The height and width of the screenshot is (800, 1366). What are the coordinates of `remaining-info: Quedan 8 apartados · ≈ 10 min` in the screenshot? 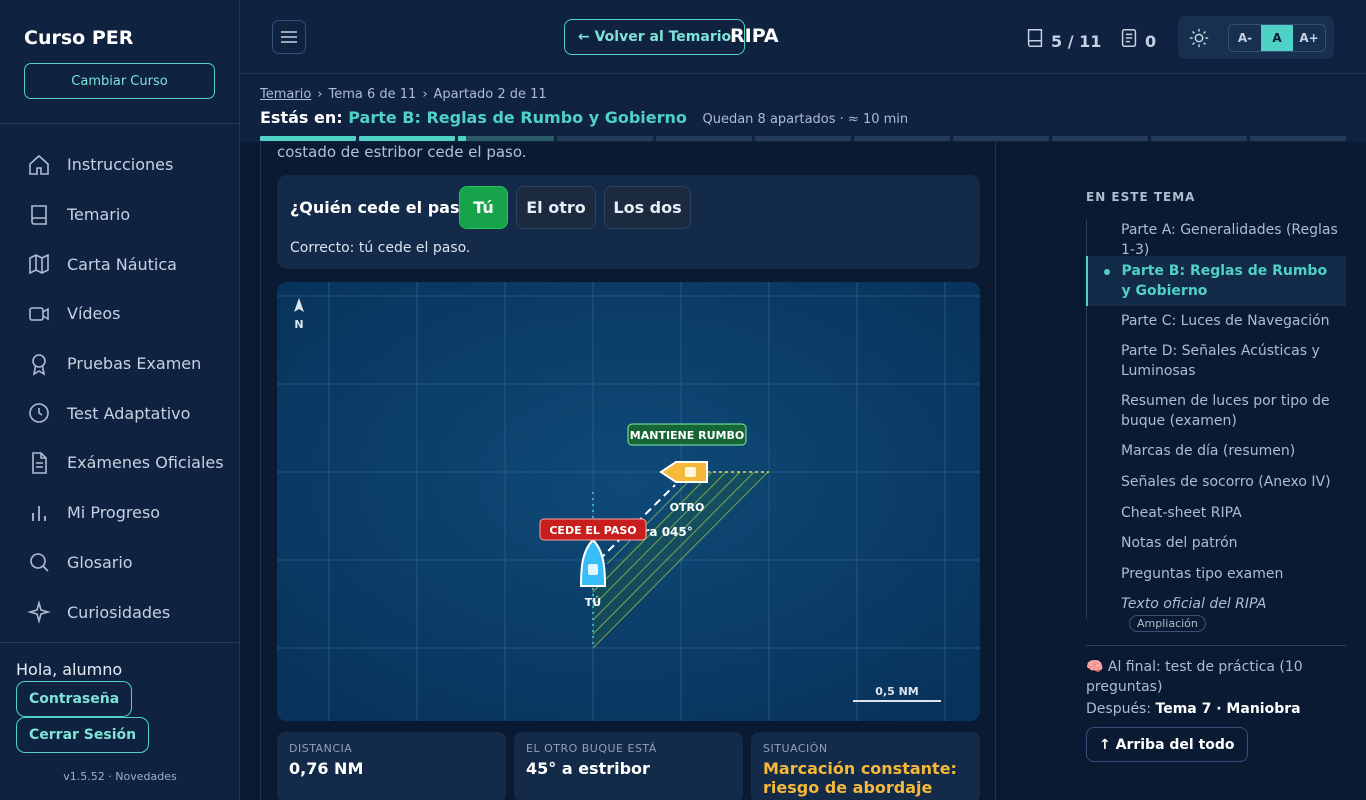 It's located at (805, 119).